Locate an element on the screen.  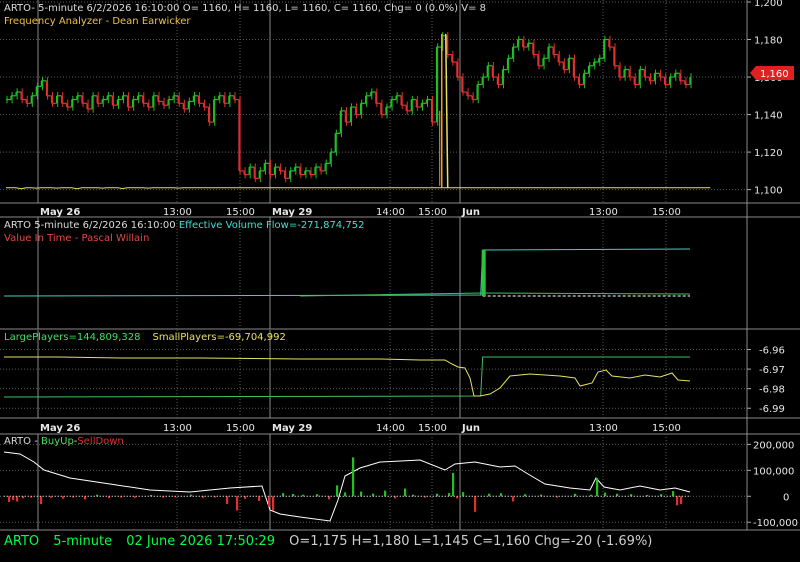
y-tick-buyup-0: 200,000 is located at coordinates (773, 445).